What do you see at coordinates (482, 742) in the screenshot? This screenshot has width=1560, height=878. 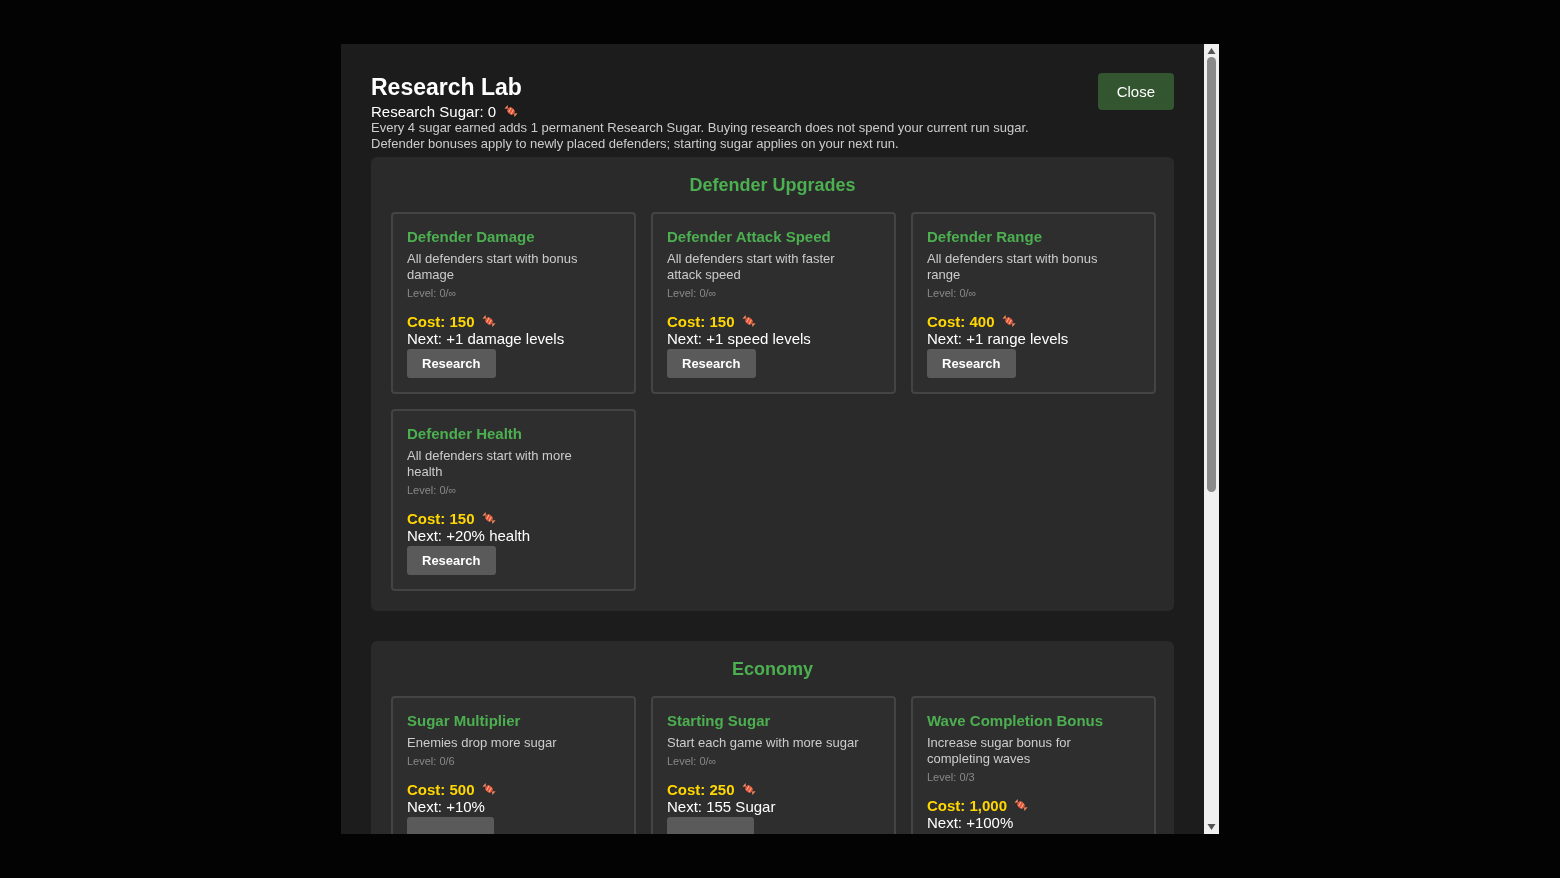 I see `upgrade-description: Enemies drop more sugar` at bounding box center [482, 742].